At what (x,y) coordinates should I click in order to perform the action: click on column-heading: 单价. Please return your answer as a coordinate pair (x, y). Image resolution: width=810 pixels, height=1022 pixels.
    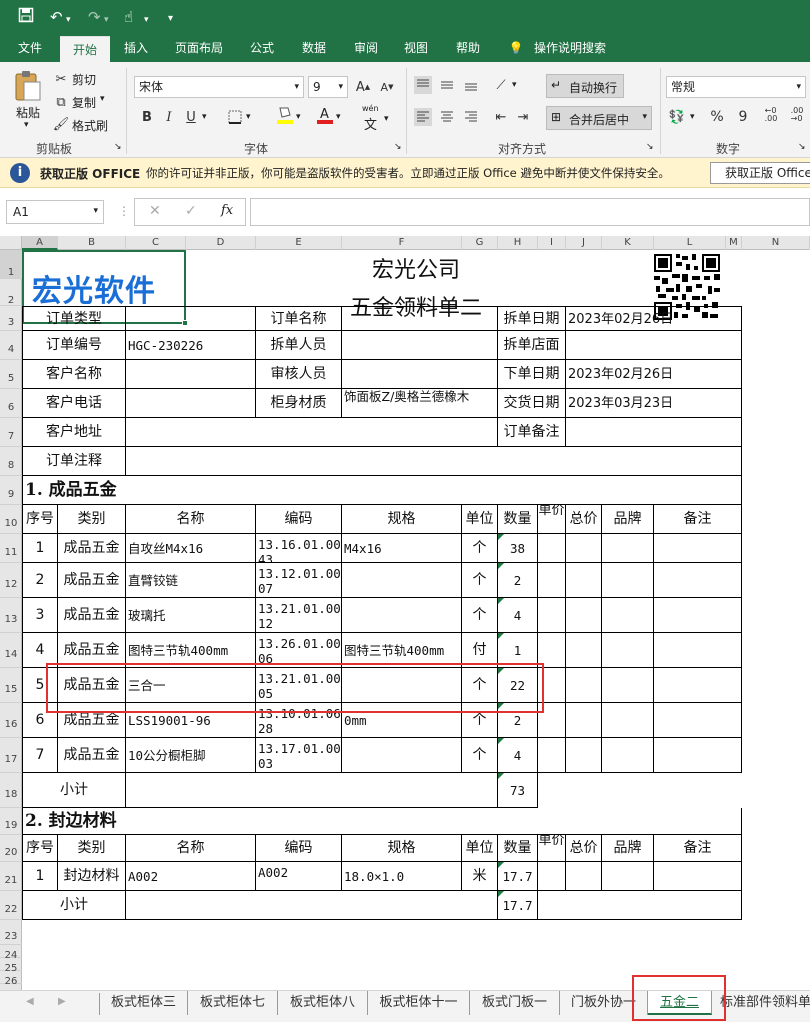
    Looking at the image, I should click on (552, 848).